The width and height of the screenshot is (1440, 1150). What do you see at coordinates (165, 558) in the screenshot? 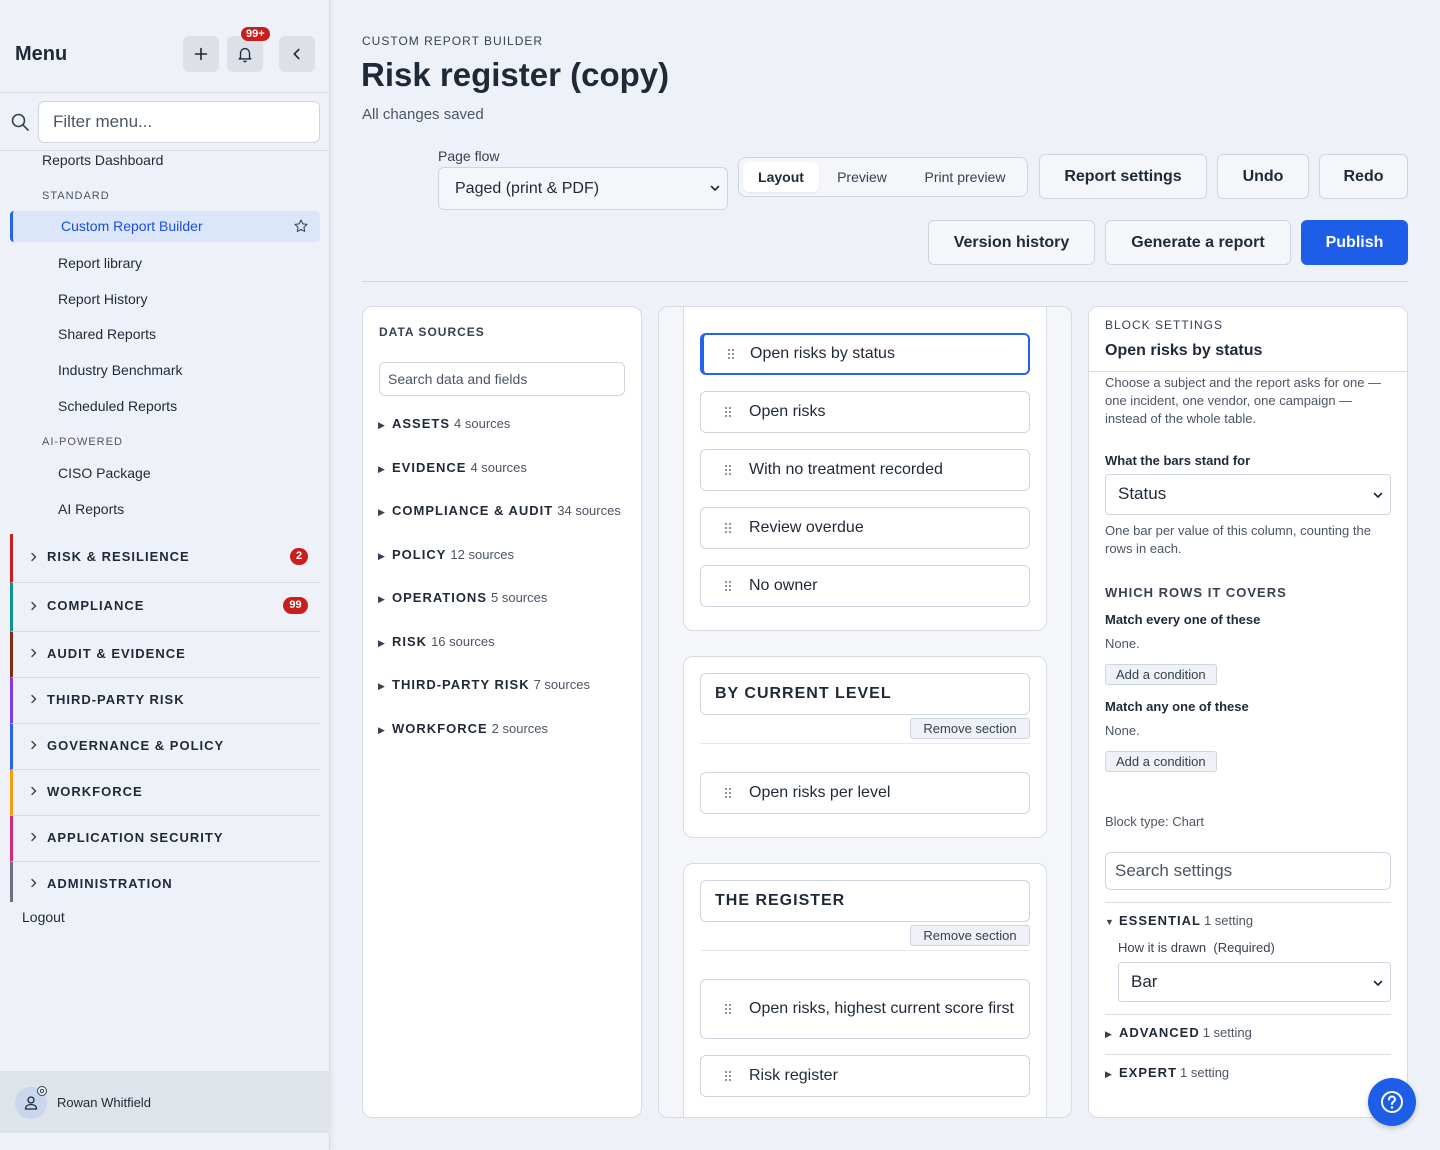
I see `sidebar-group-risk-resilience: RISK & RESILIENCE 2` at bounding box center [165, 558].